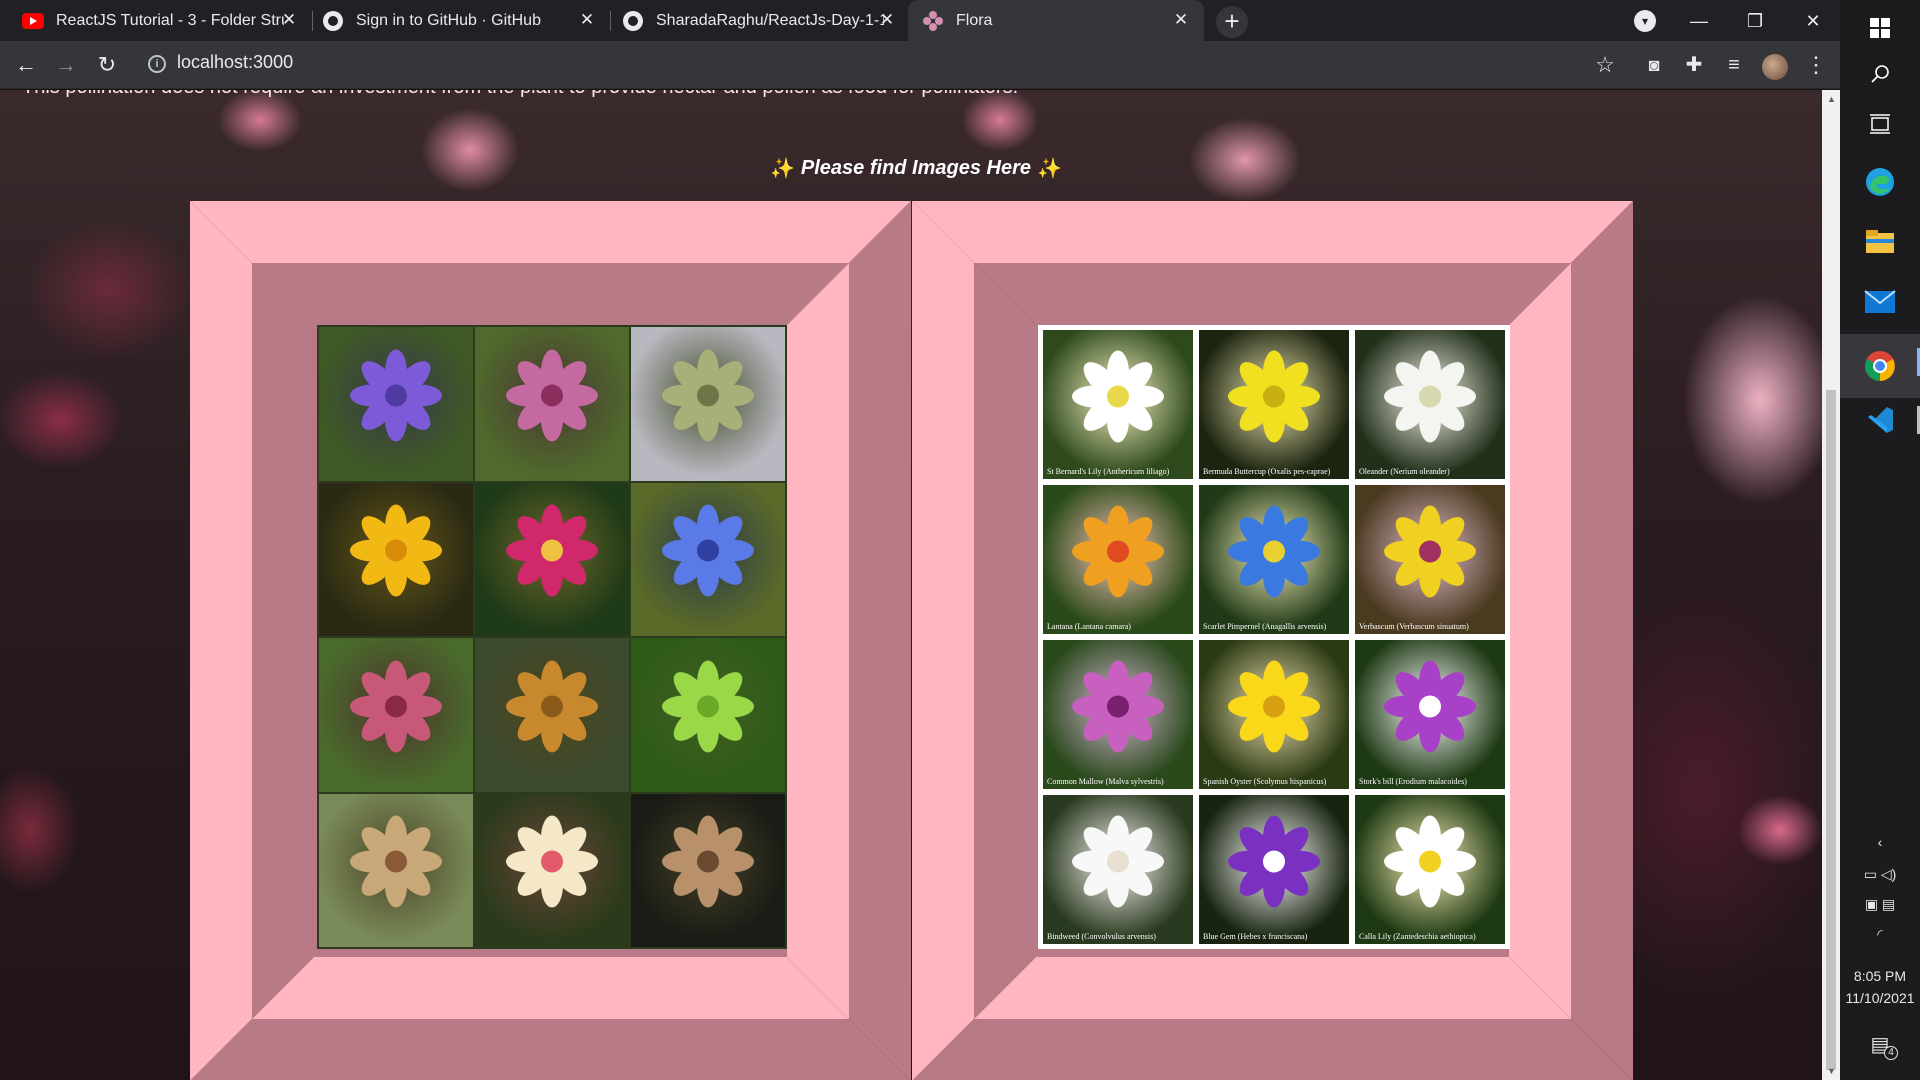 The width and height of the screenshot is (1920, 1080). Describe the element at coordinates (1775, 67) in the screenshot. I see `avatar` at that location.